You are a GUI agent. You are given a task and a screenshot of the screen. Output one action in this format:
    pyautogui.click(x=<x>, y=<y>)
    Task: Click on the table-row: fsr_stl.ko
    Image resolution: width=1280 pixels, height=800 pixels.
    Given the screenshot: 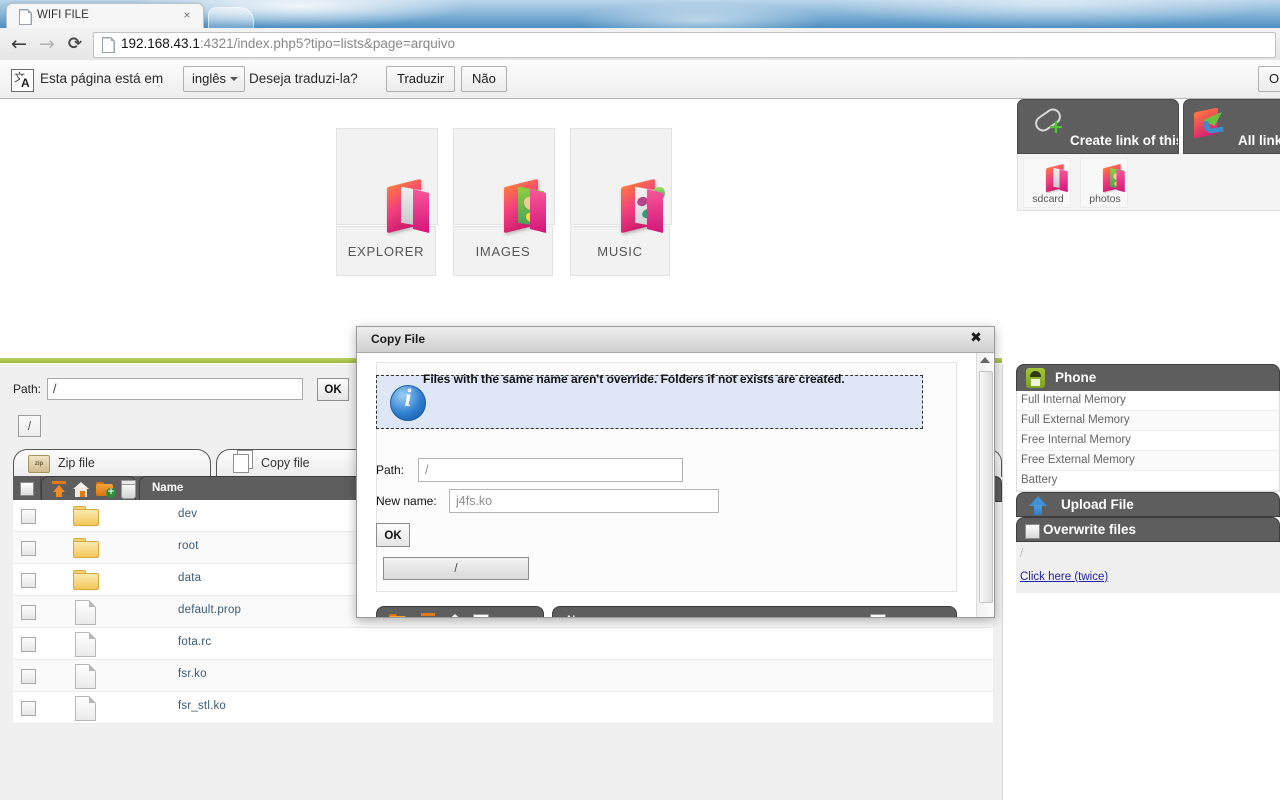 What is the action you would take?
    pyautogui.click(x=503, y=708)
    